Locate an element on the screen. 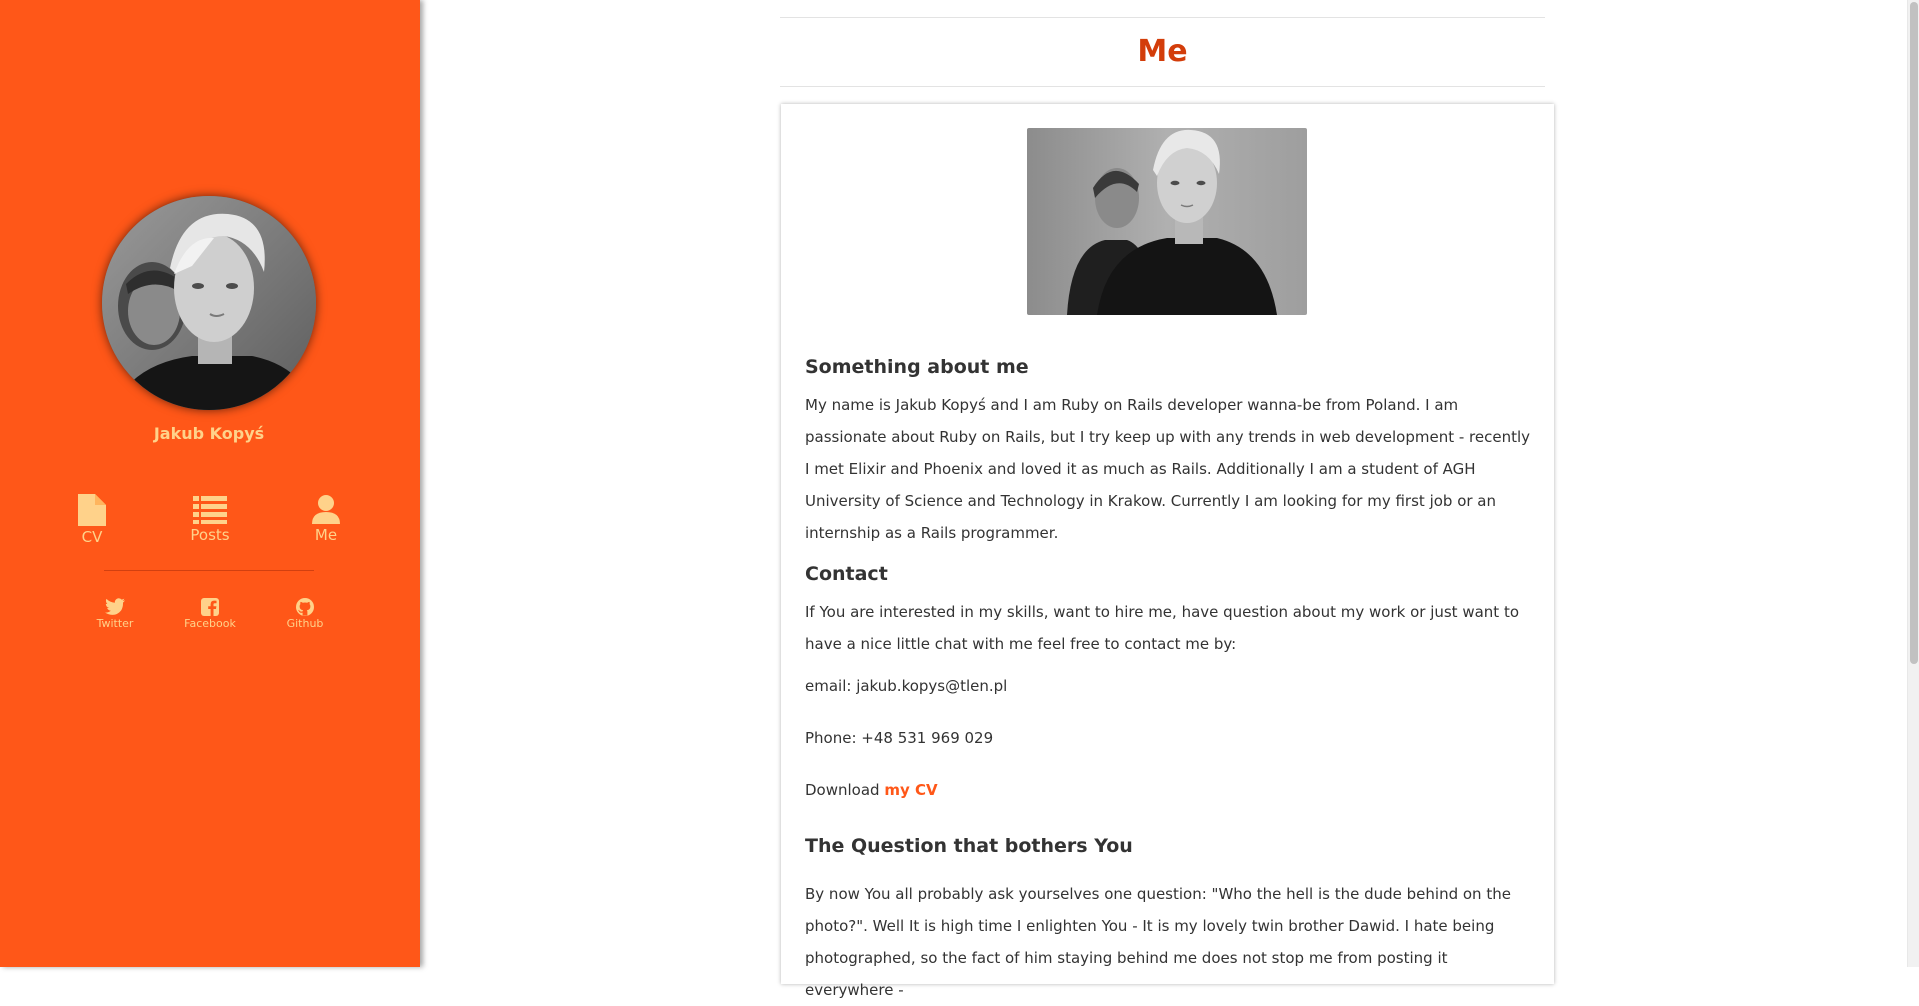 The image size is (1919, 1006). social-label: Github is located at coordinates (305, 623).